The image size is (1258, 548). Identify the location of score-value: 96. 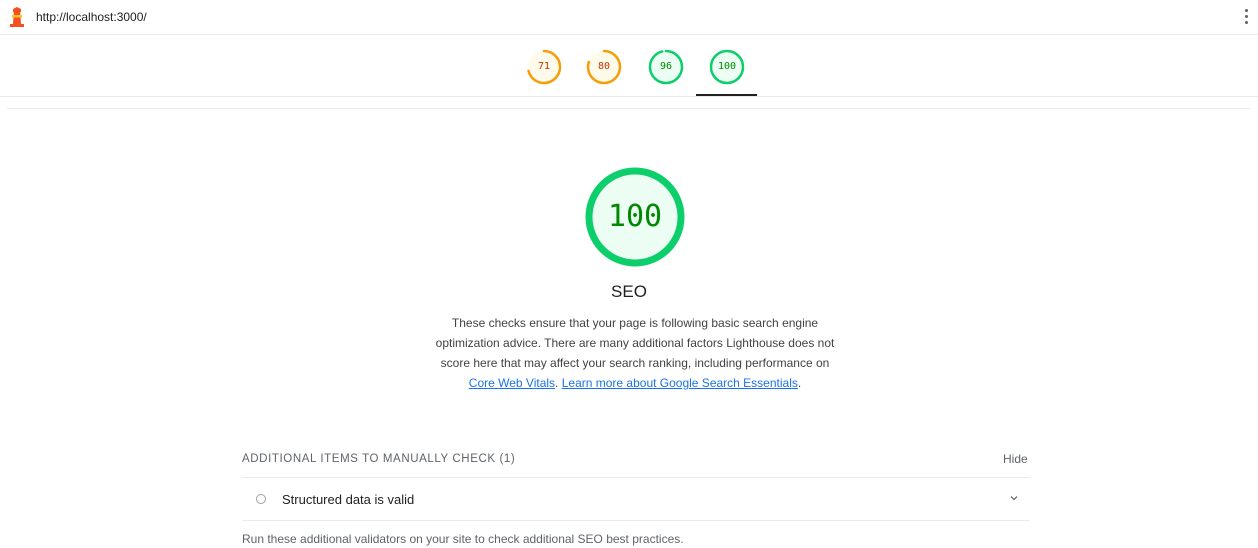
(666, 66).